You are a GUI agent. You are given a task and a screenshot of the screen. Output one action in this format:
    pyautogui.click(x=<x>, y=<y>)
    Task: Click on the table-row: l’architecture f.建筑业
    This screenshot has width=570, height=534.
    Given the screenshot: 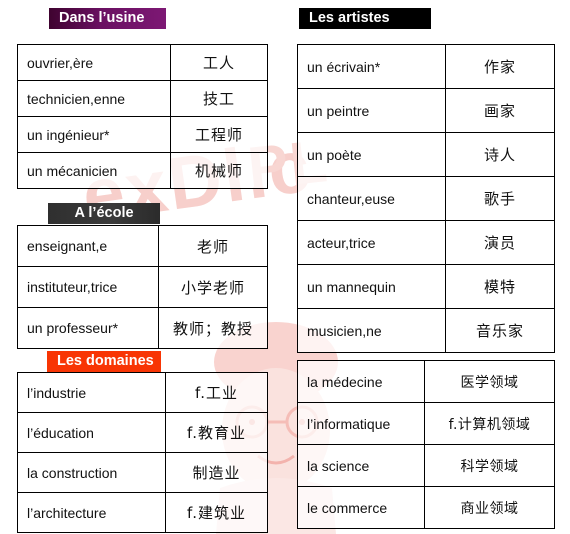 What is the action you would take?
    pyautogui.click(x=142, y=512)
    